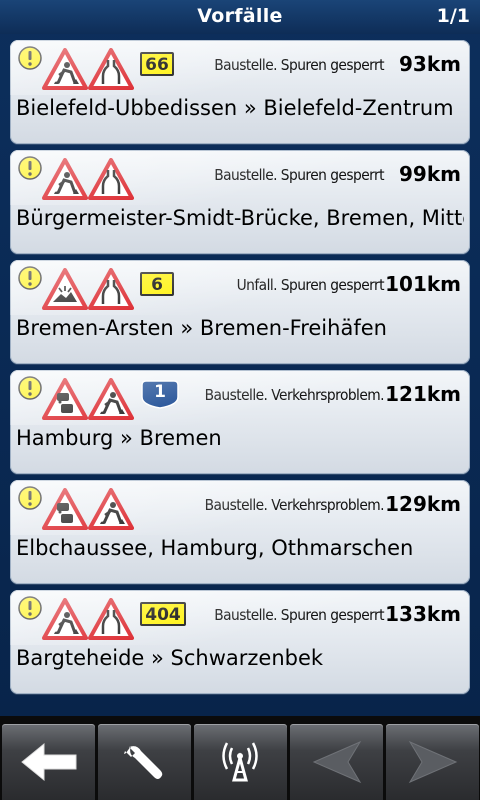 The height and width of the screenshot is (800, 480). What do you see at coordinates (423, 614) in the screenshot?
I see `incident-distance: 133km` at bounding box center [423, 614].